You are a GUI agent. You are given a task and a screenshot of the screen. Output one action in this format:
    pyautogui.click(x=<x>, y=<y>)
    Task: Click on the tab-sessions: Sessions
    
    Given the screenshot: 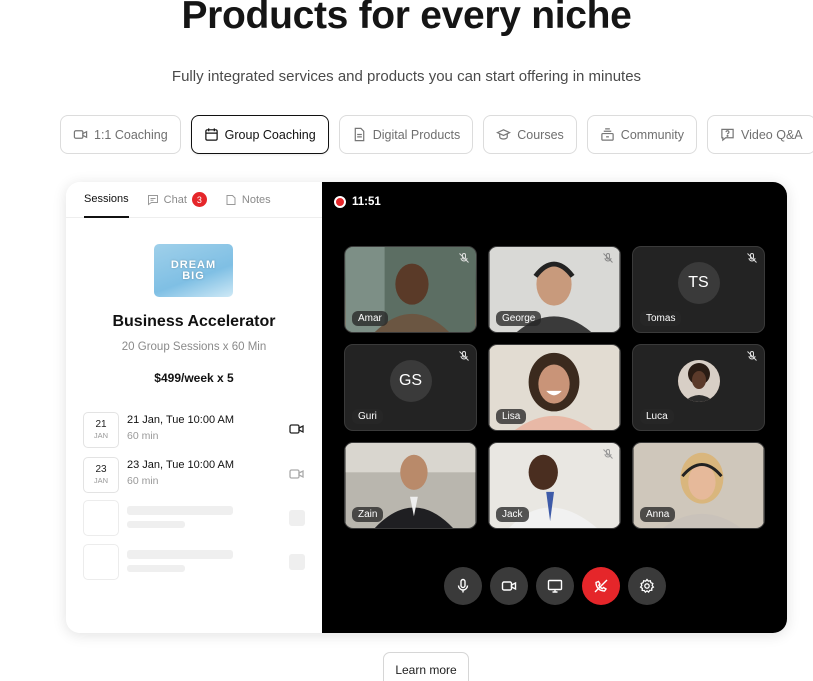 What is the action you would take?
    pyautogui.click(x=106, y=200)
    